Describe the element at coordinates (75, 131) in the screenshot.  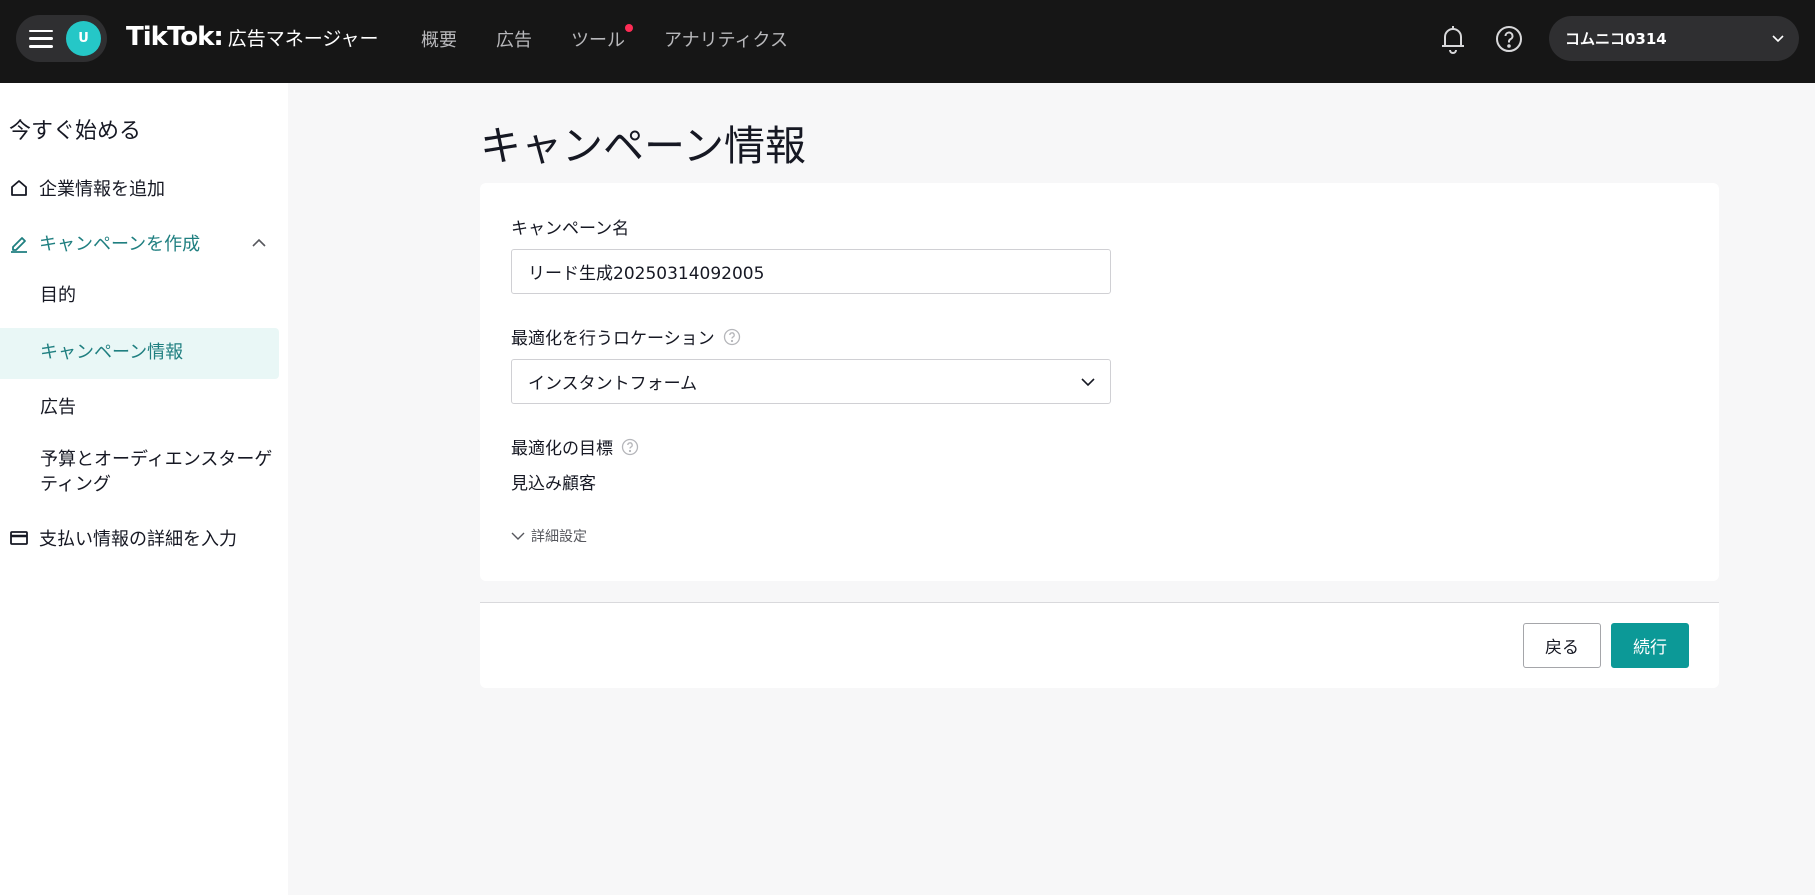
I see `sidebar-title: 今すぐ始める` at that location.